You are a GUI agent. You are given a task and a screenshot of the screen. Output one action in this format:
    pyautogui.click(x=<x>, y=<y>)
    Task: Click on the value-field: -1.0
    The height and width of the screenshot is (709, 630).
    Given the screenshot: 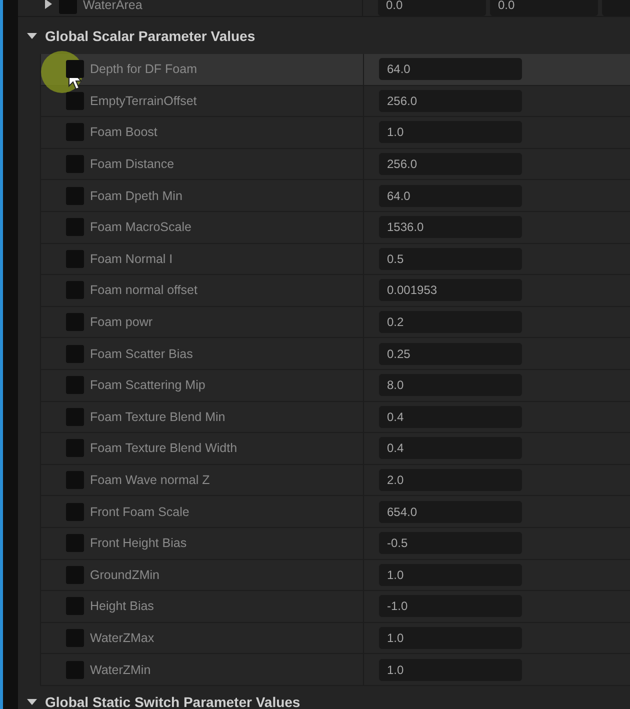 What is the action you would take?
    pyautogui.click(x=450, y=606)
    